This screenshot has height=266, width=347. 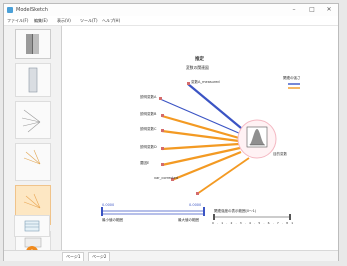 I want to click on menu-file: ファイル(F), so click(x=17, y=20).